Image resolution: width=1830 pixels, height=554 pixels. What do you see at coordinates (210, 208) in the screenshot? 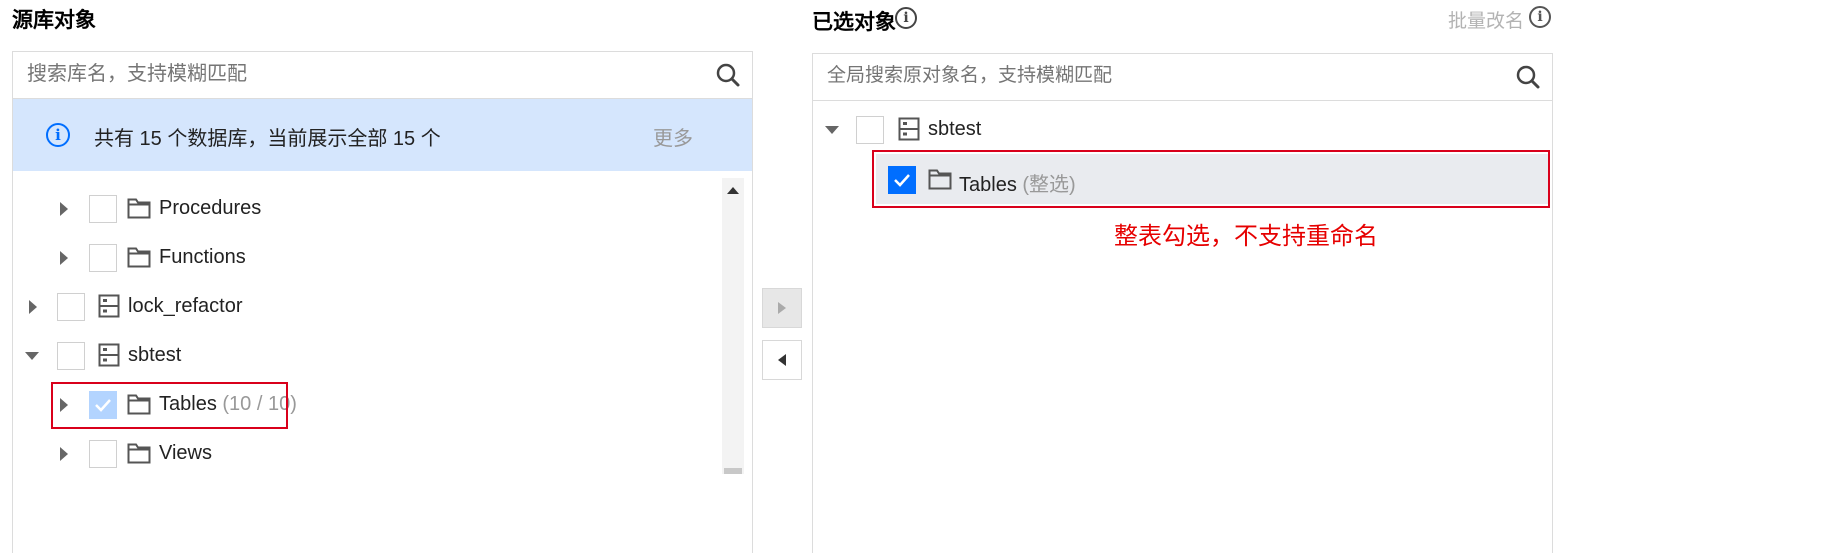
I see `tree-node-label: Procedures` at bounding box center [210, 208].